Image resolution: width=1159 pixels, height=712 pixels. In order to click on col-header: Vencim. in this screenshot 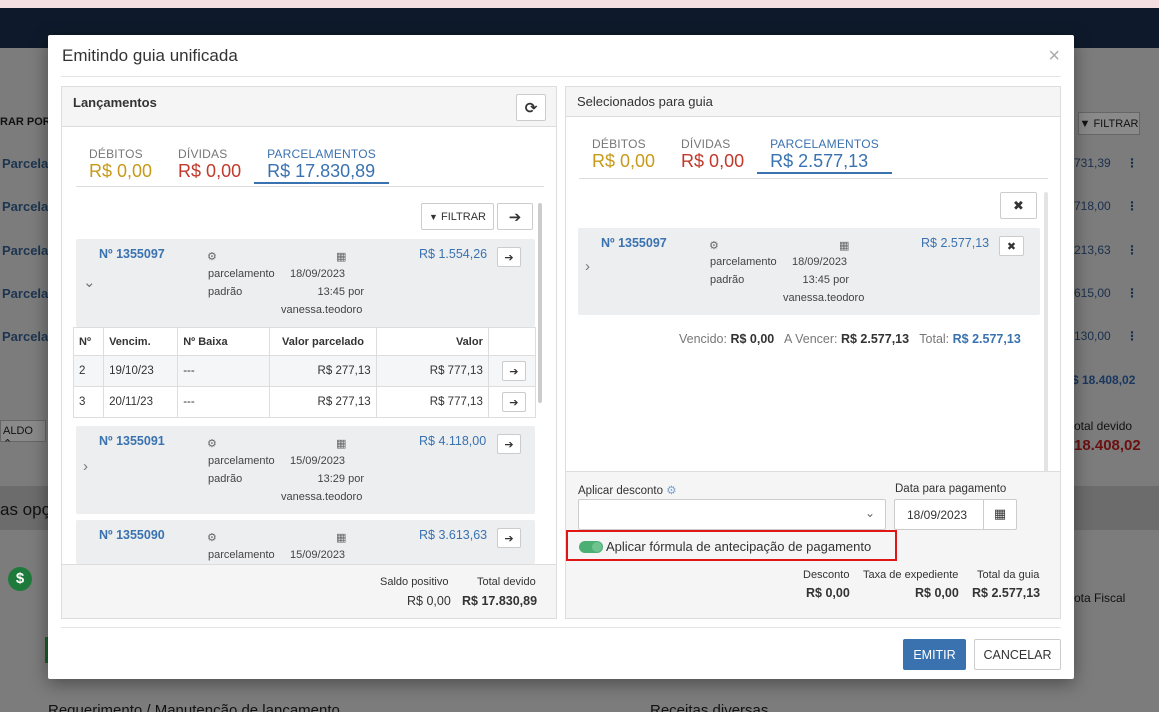, I will do `click(141, 341)`.